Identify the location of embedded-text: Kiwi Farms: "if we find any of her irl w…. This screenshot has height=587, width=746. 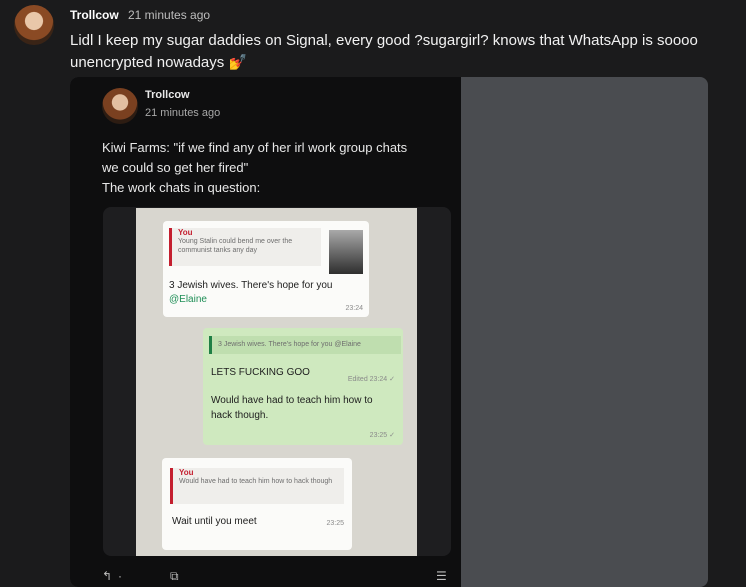
(274, 168).